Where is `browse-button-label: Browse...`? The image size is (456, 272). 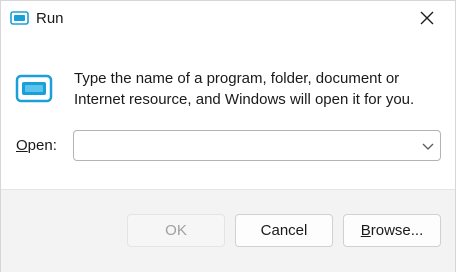 browse-button-label: Browse... is located at coordinates (392, 230).